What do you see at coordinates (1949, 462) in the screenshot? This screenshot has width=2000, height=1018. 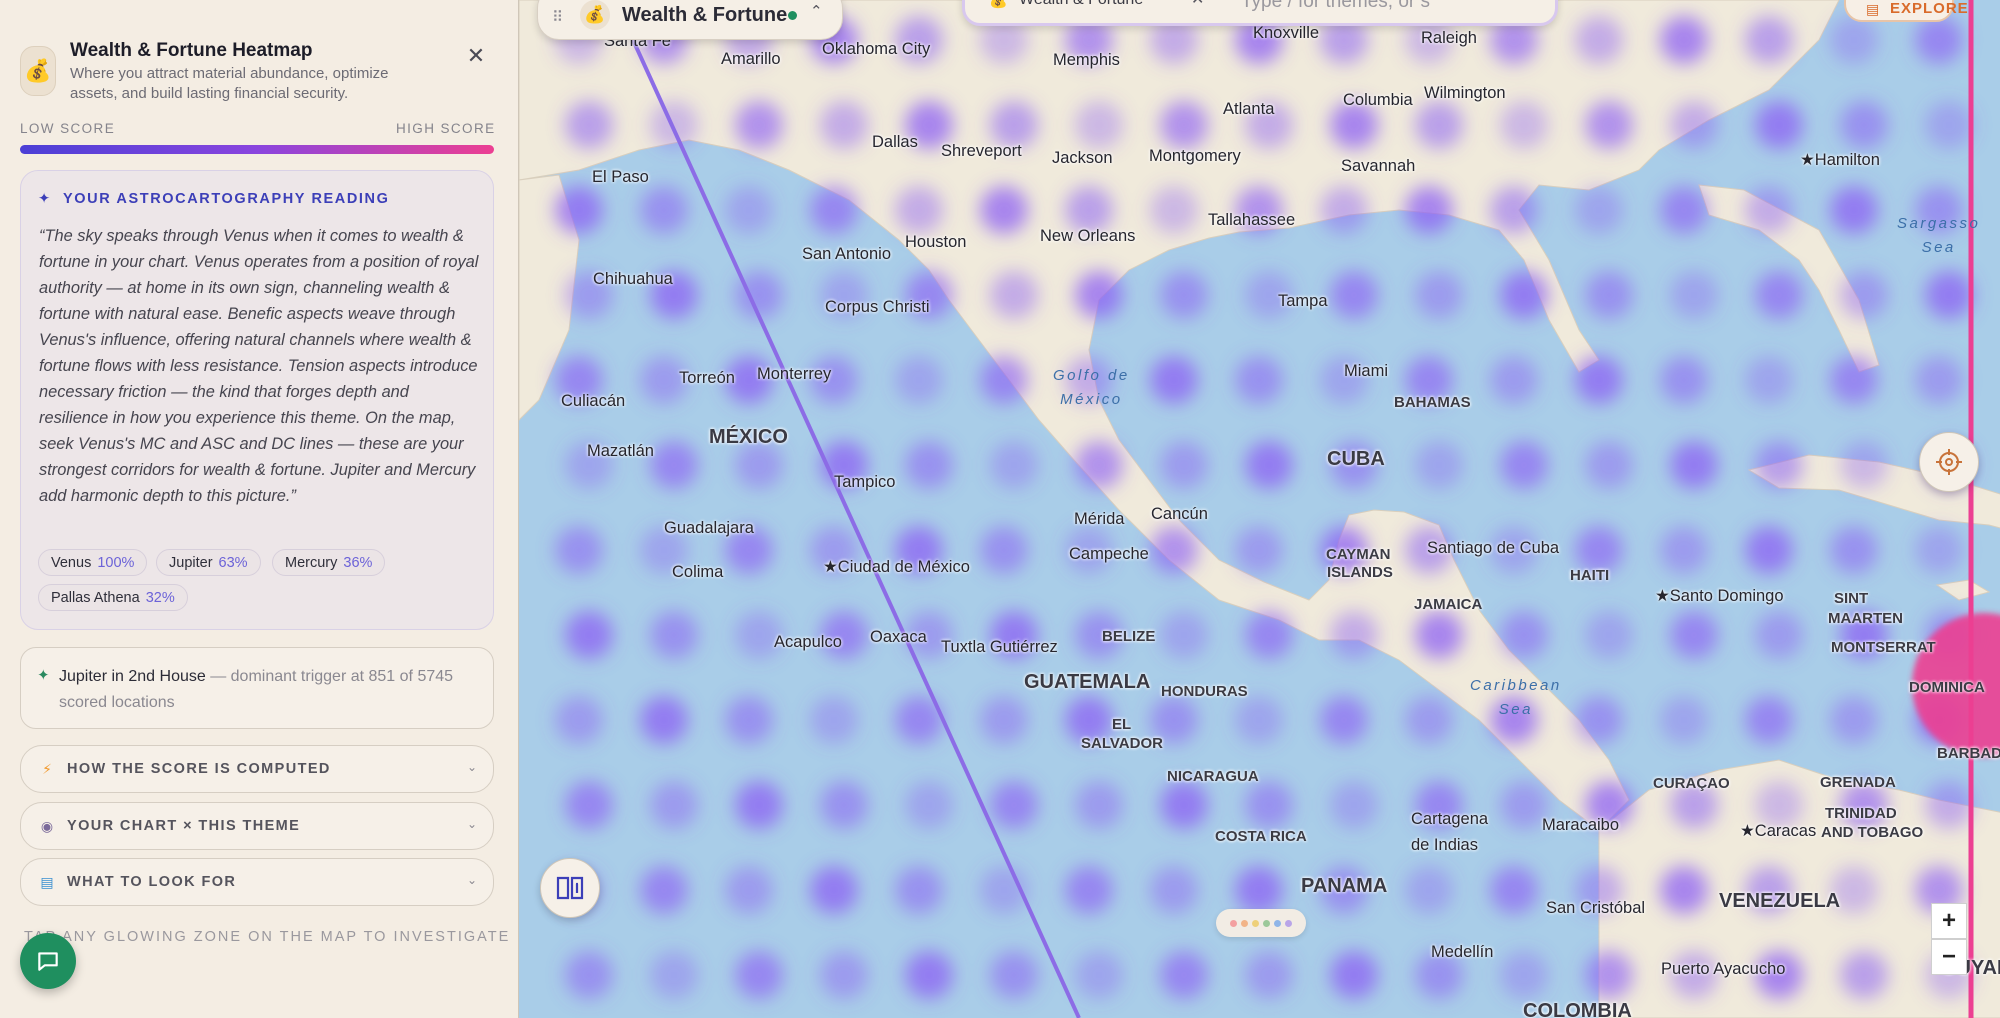 I see `locate-button` at bounding box center [1949, 462].